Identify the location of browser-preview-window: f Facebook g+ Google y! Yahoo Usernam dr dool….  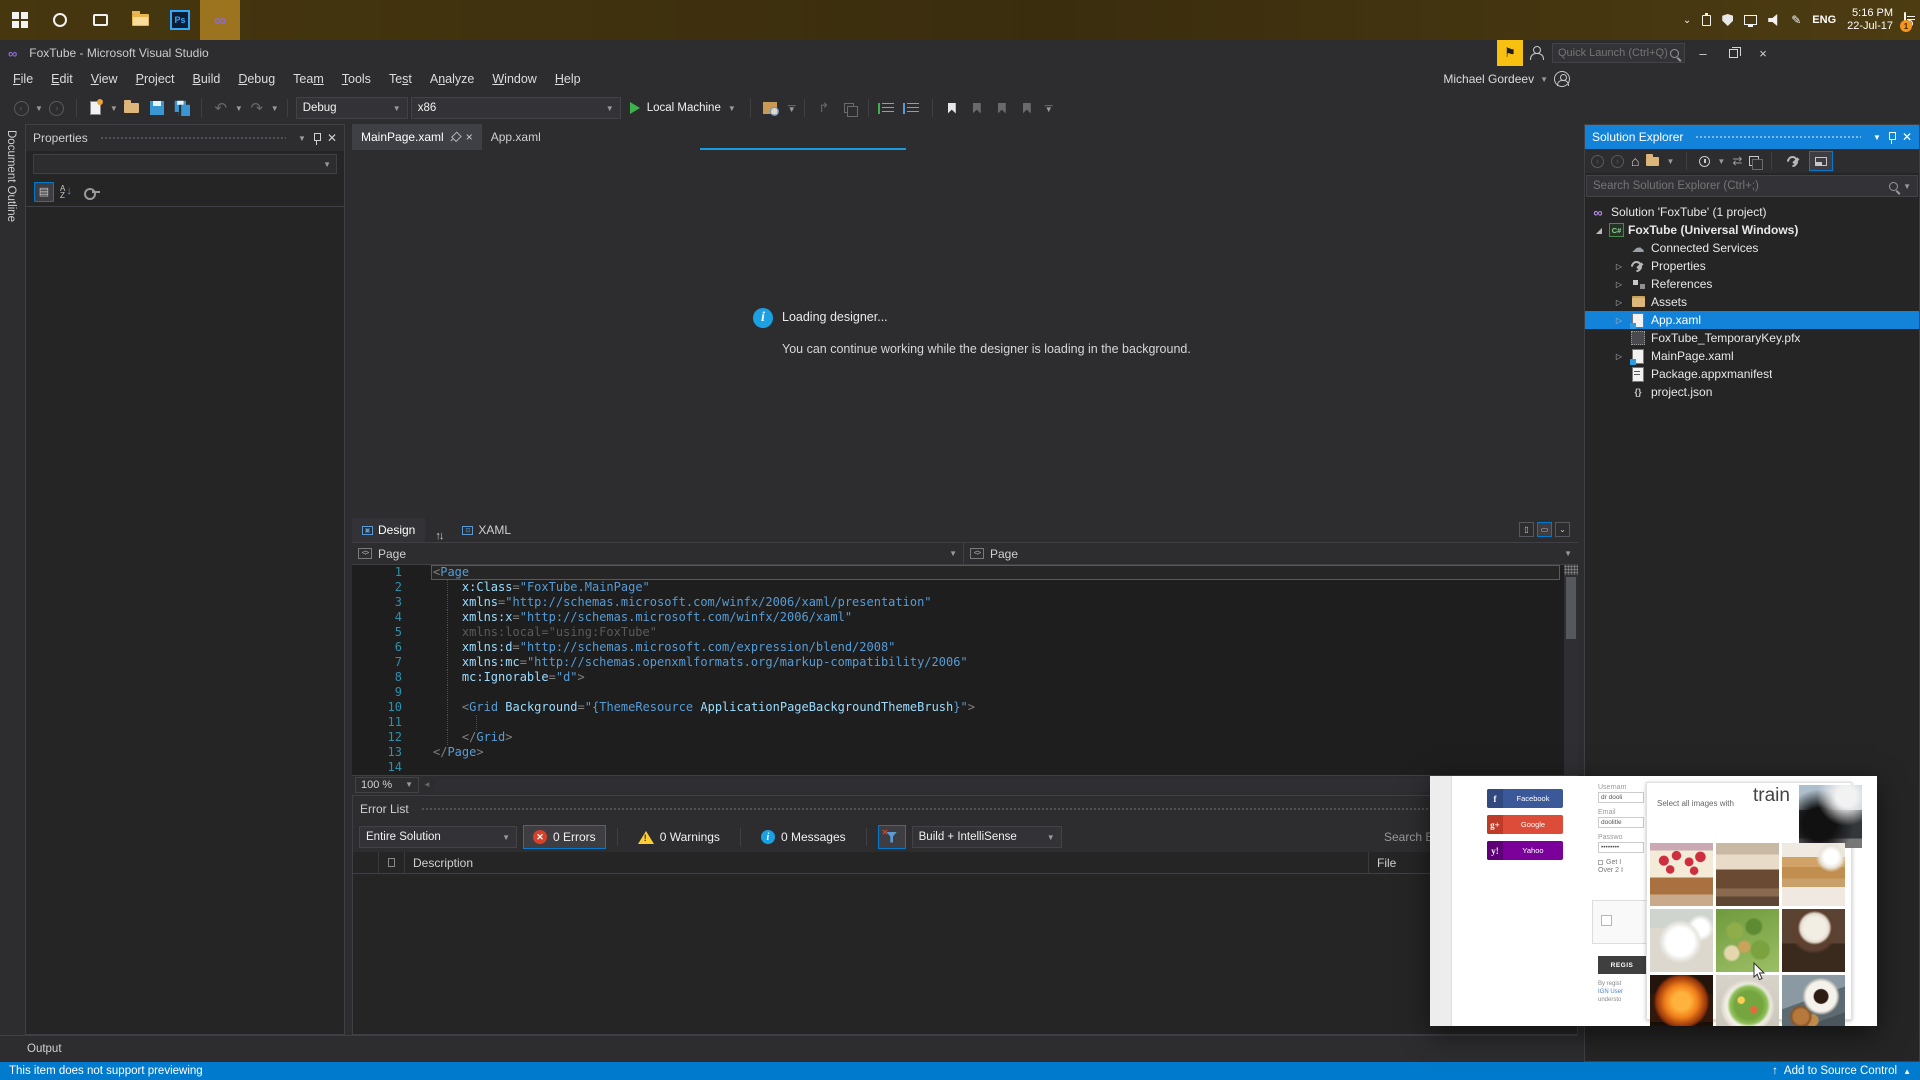
(1653, 901).